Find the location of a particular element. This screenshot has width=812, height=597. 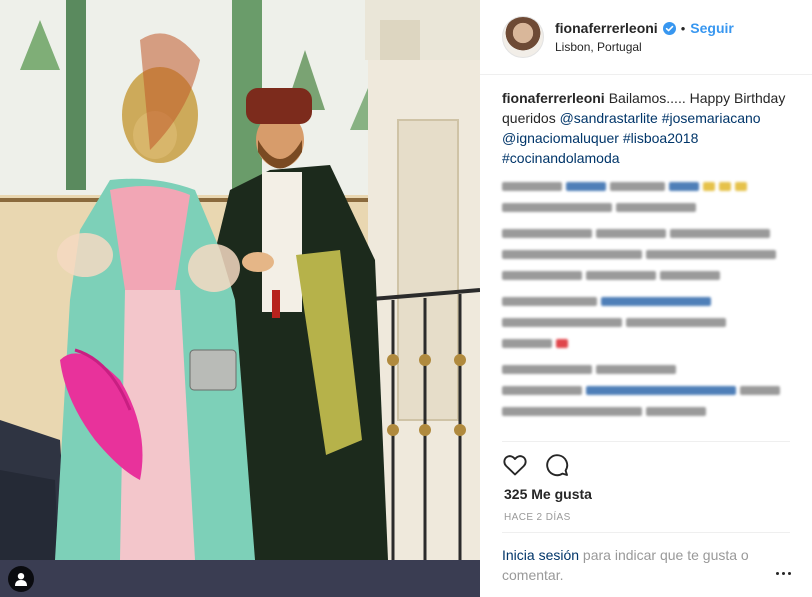

user-line: fionaferrerleoni • Seguir is located at coordinates (644, 28).